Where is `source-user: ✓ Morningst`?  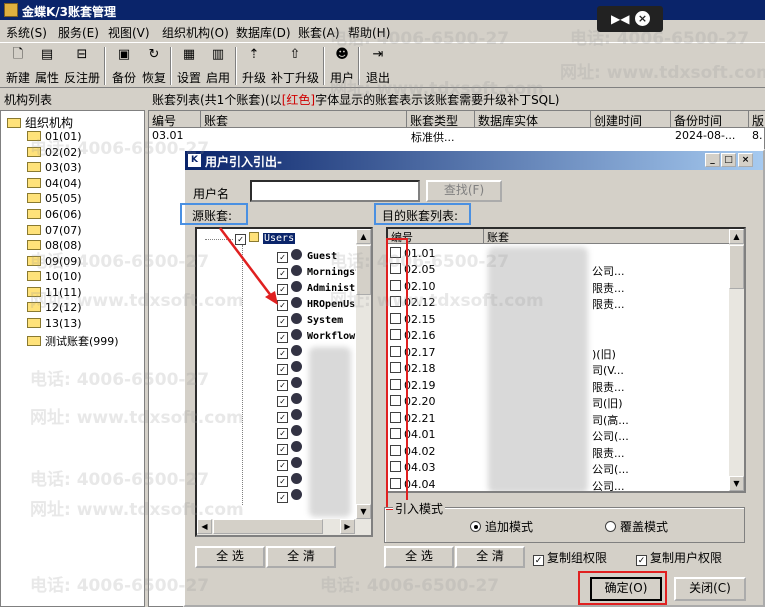 source-user: ✓ Morningst is located at coordinates (319, 272).